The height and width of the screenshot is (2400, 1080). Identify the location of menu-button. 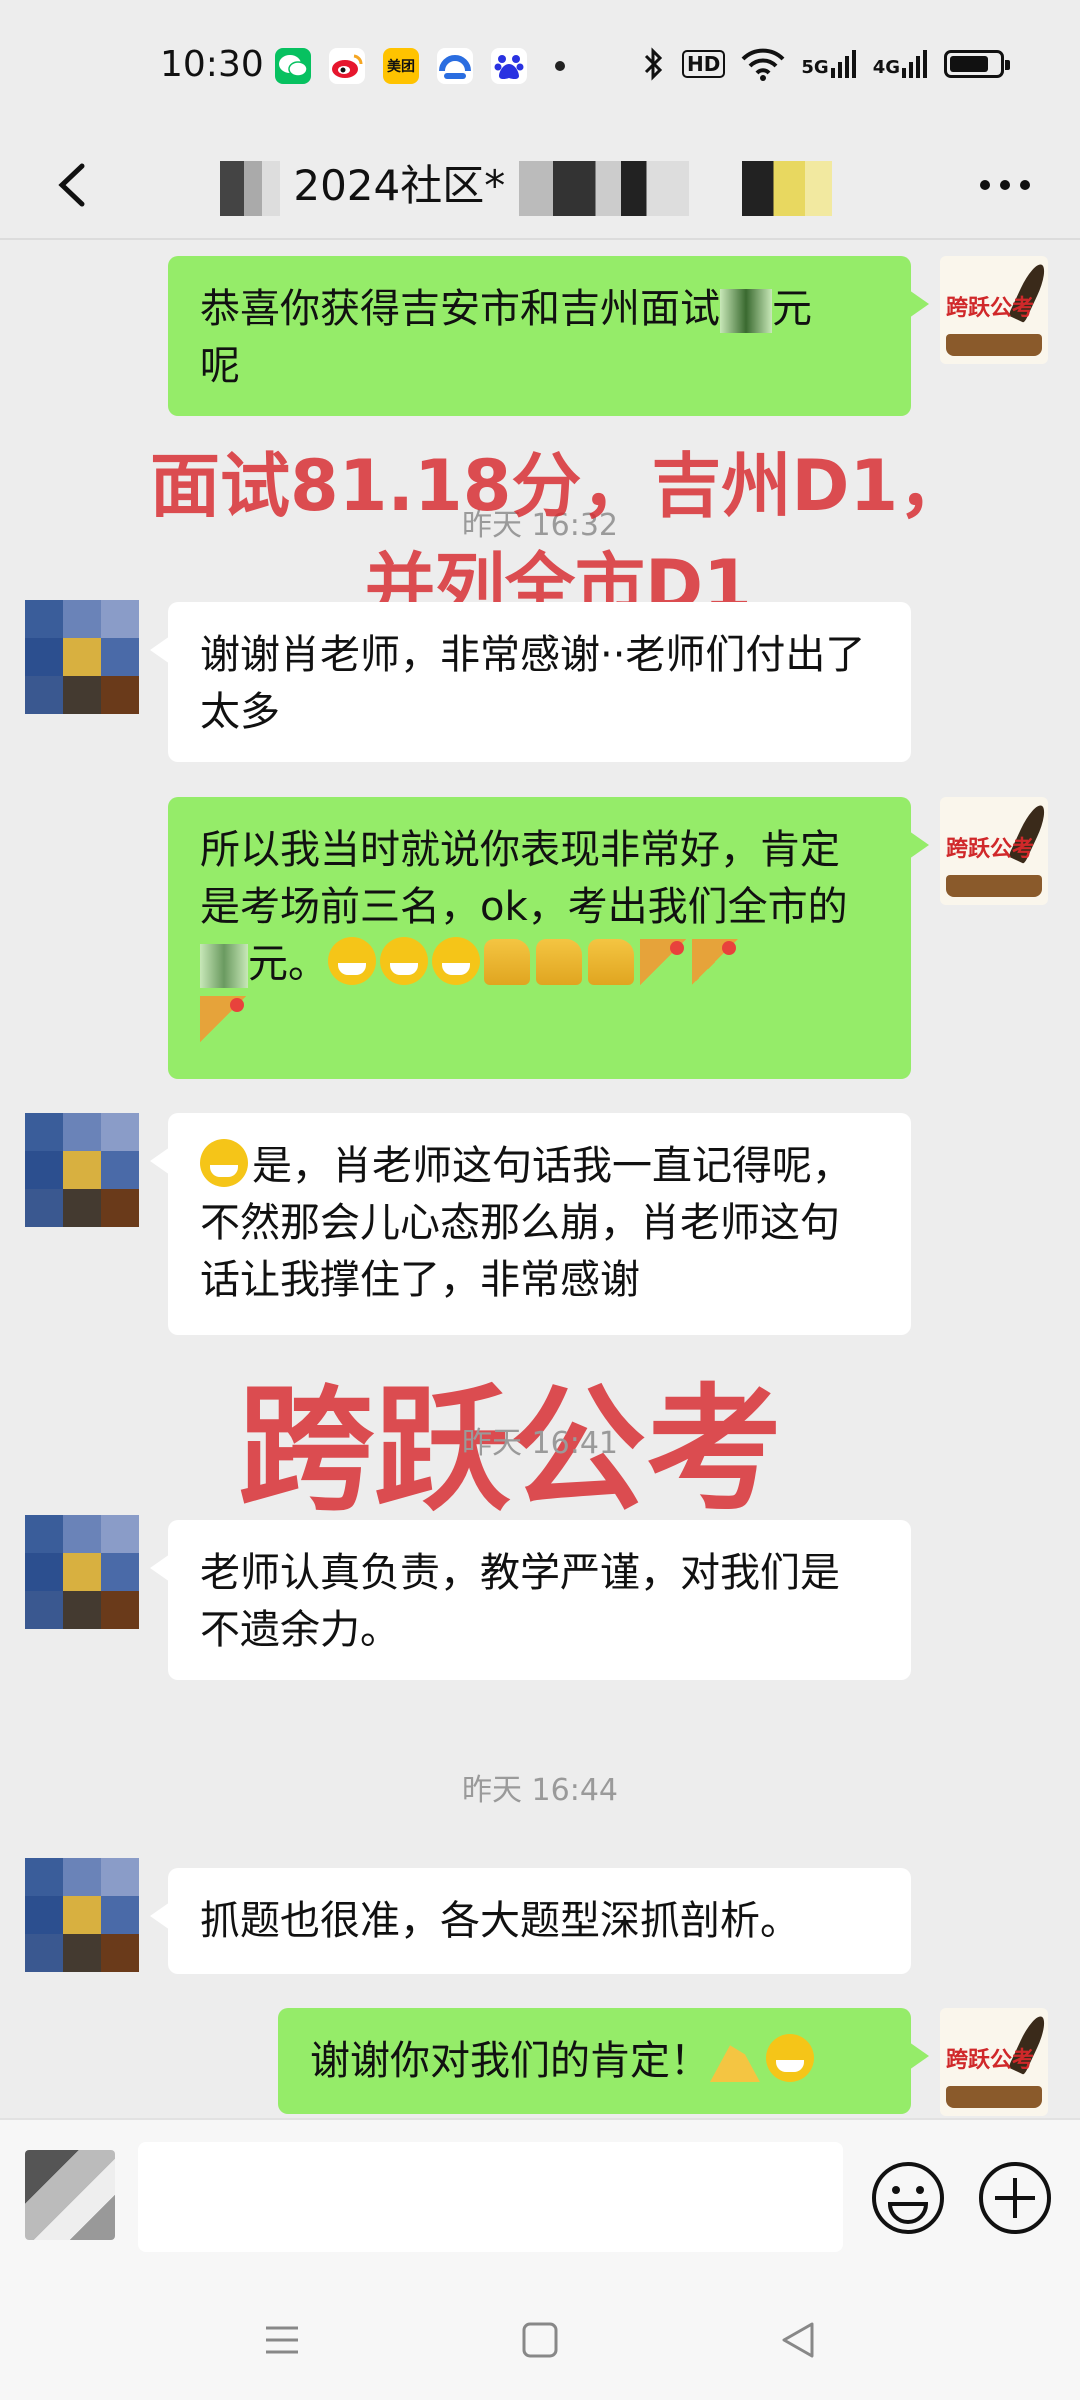
(282, 2340).